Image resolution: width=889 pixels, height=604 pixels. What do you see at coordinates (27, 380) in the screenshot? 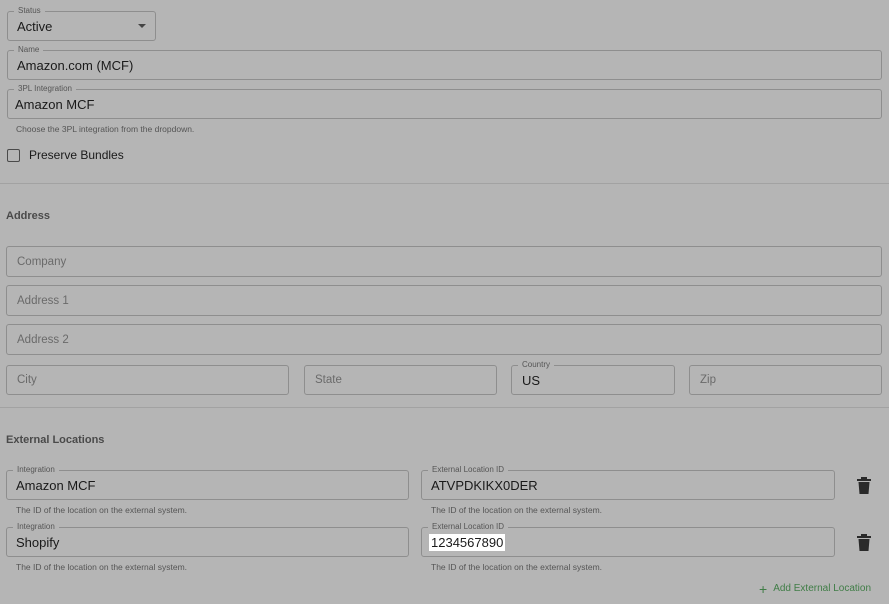
I see `city-placeholder: City` at bounding box center [27, 380].